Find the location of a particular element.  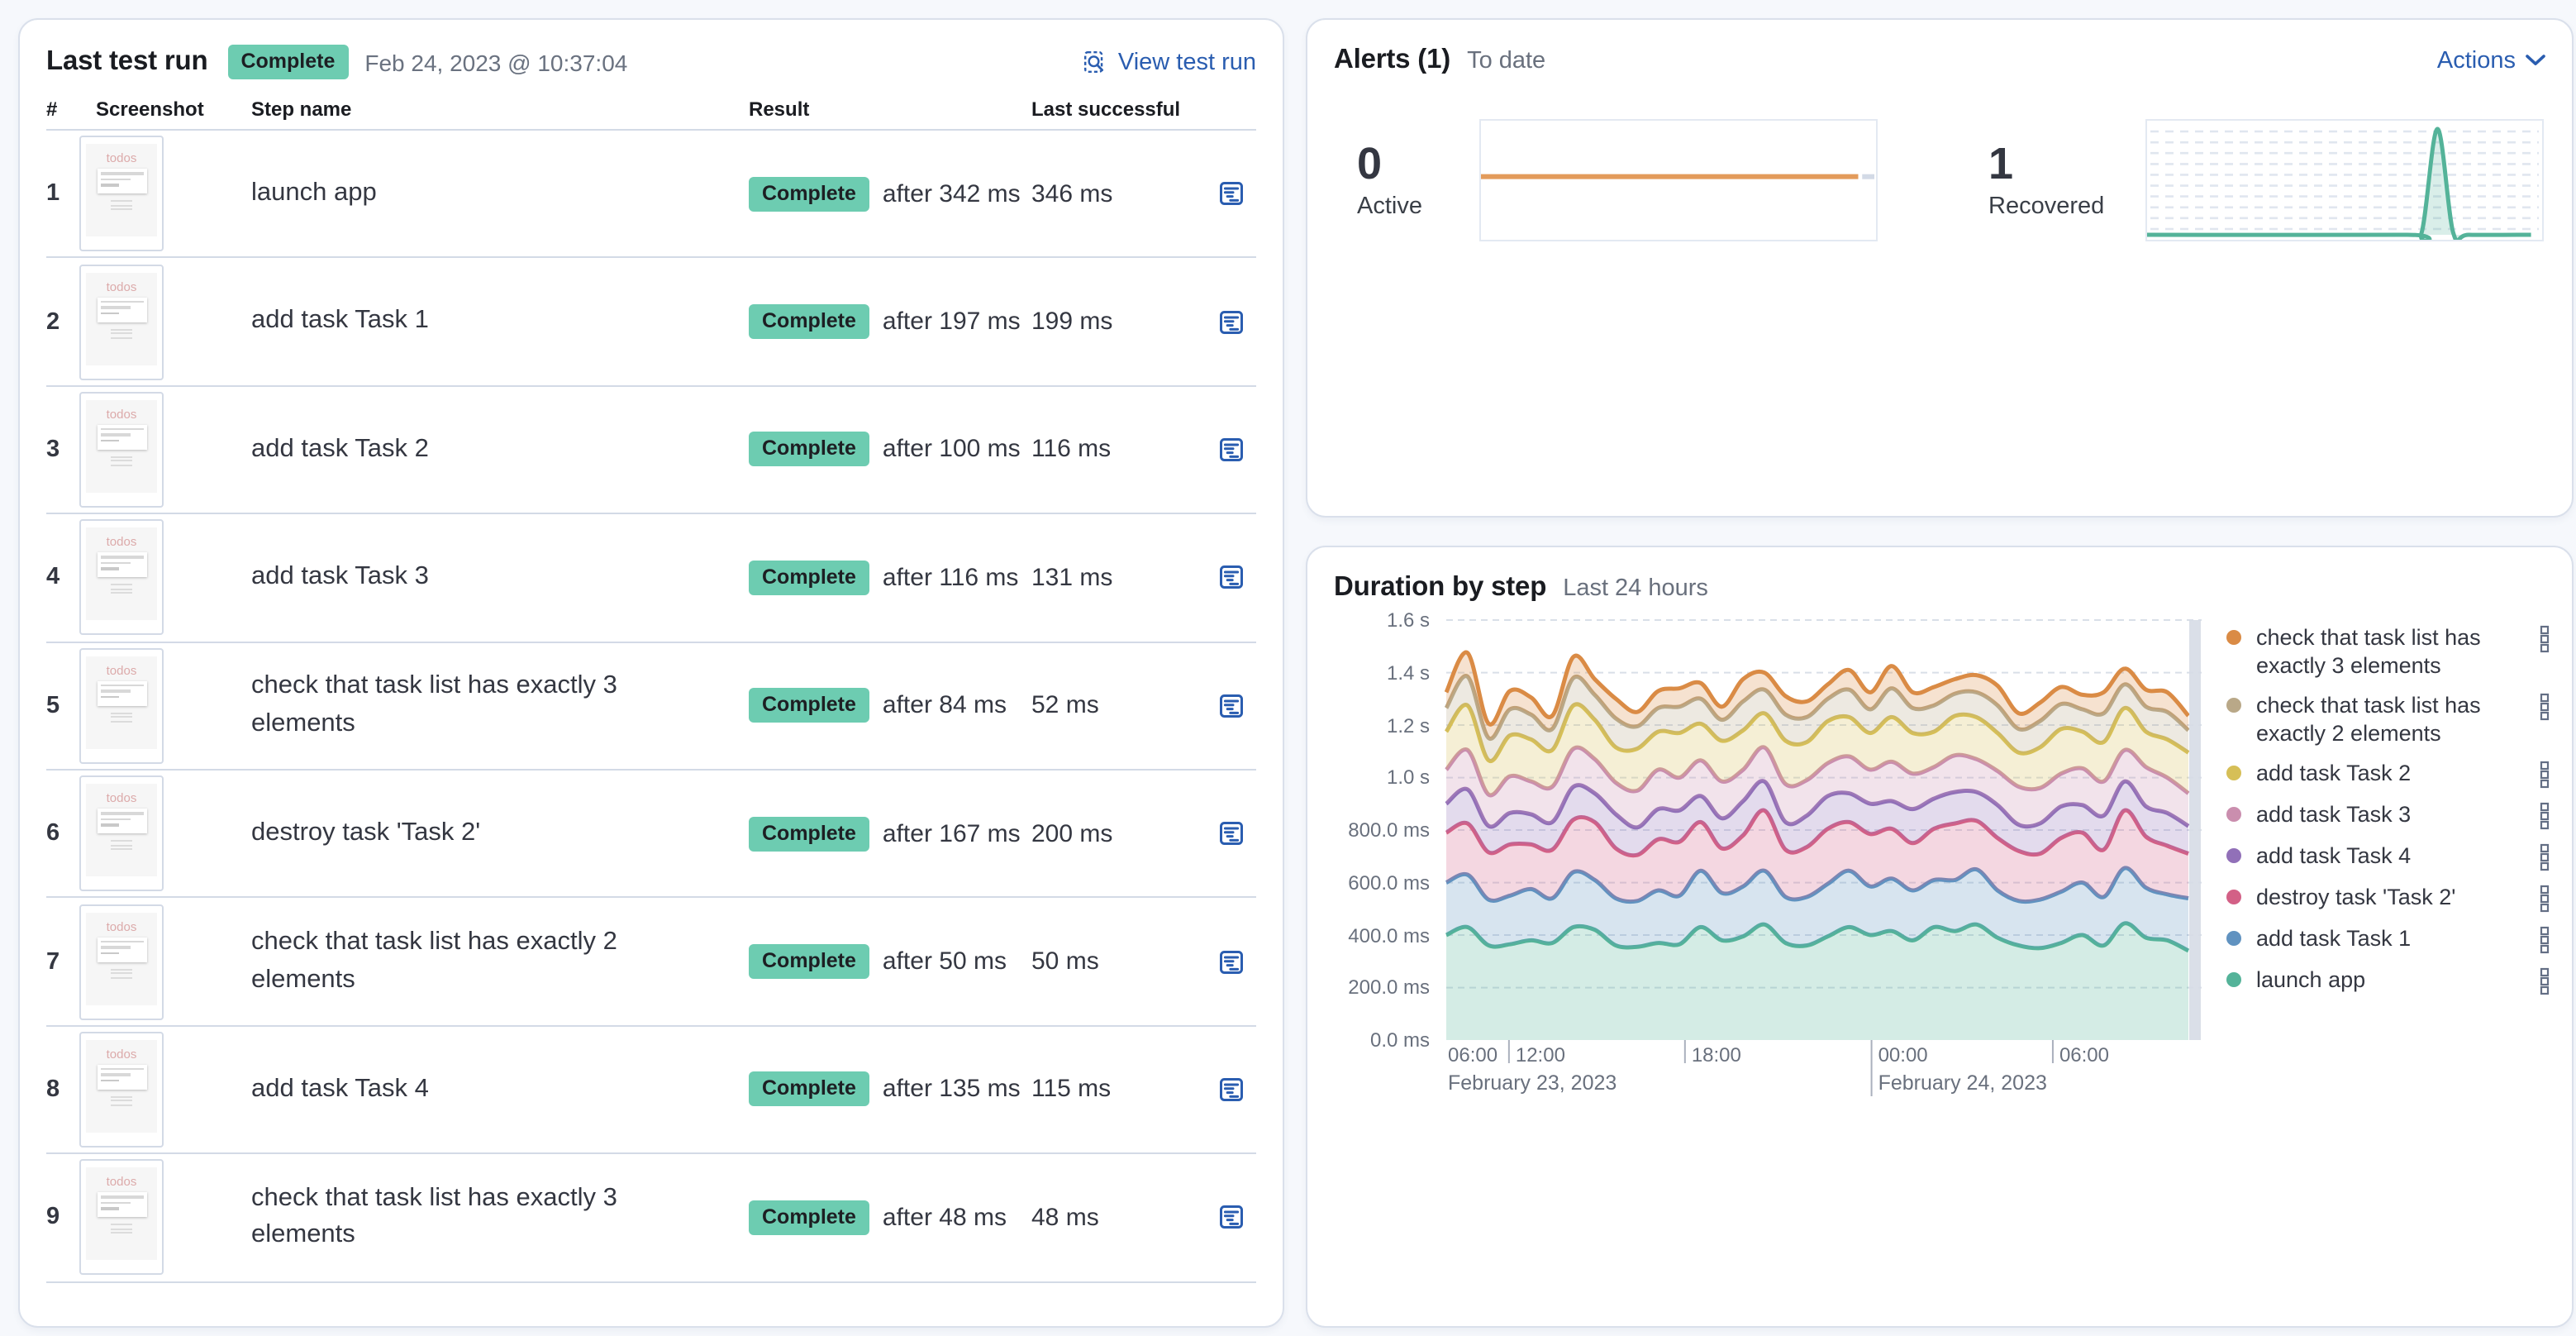

step-number: 9 is located at coordinates (53, 1217).